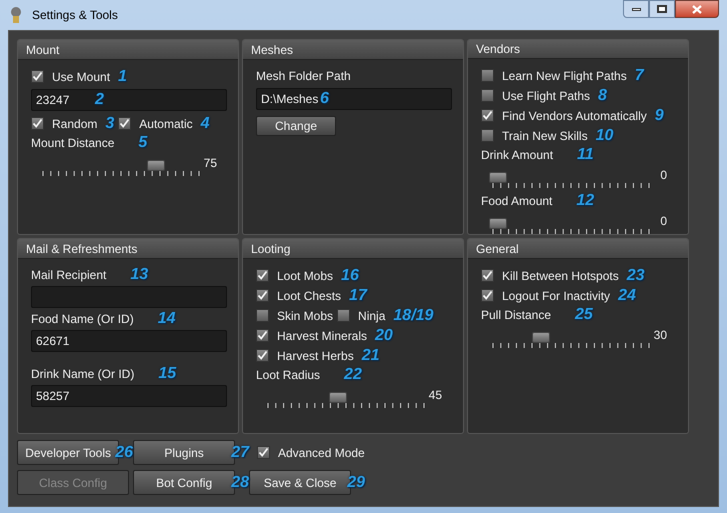  Describe the element at coordinates (574, 116) in the screenshot. I see `checkbox-label: Find Vendors Automatically` at that location.